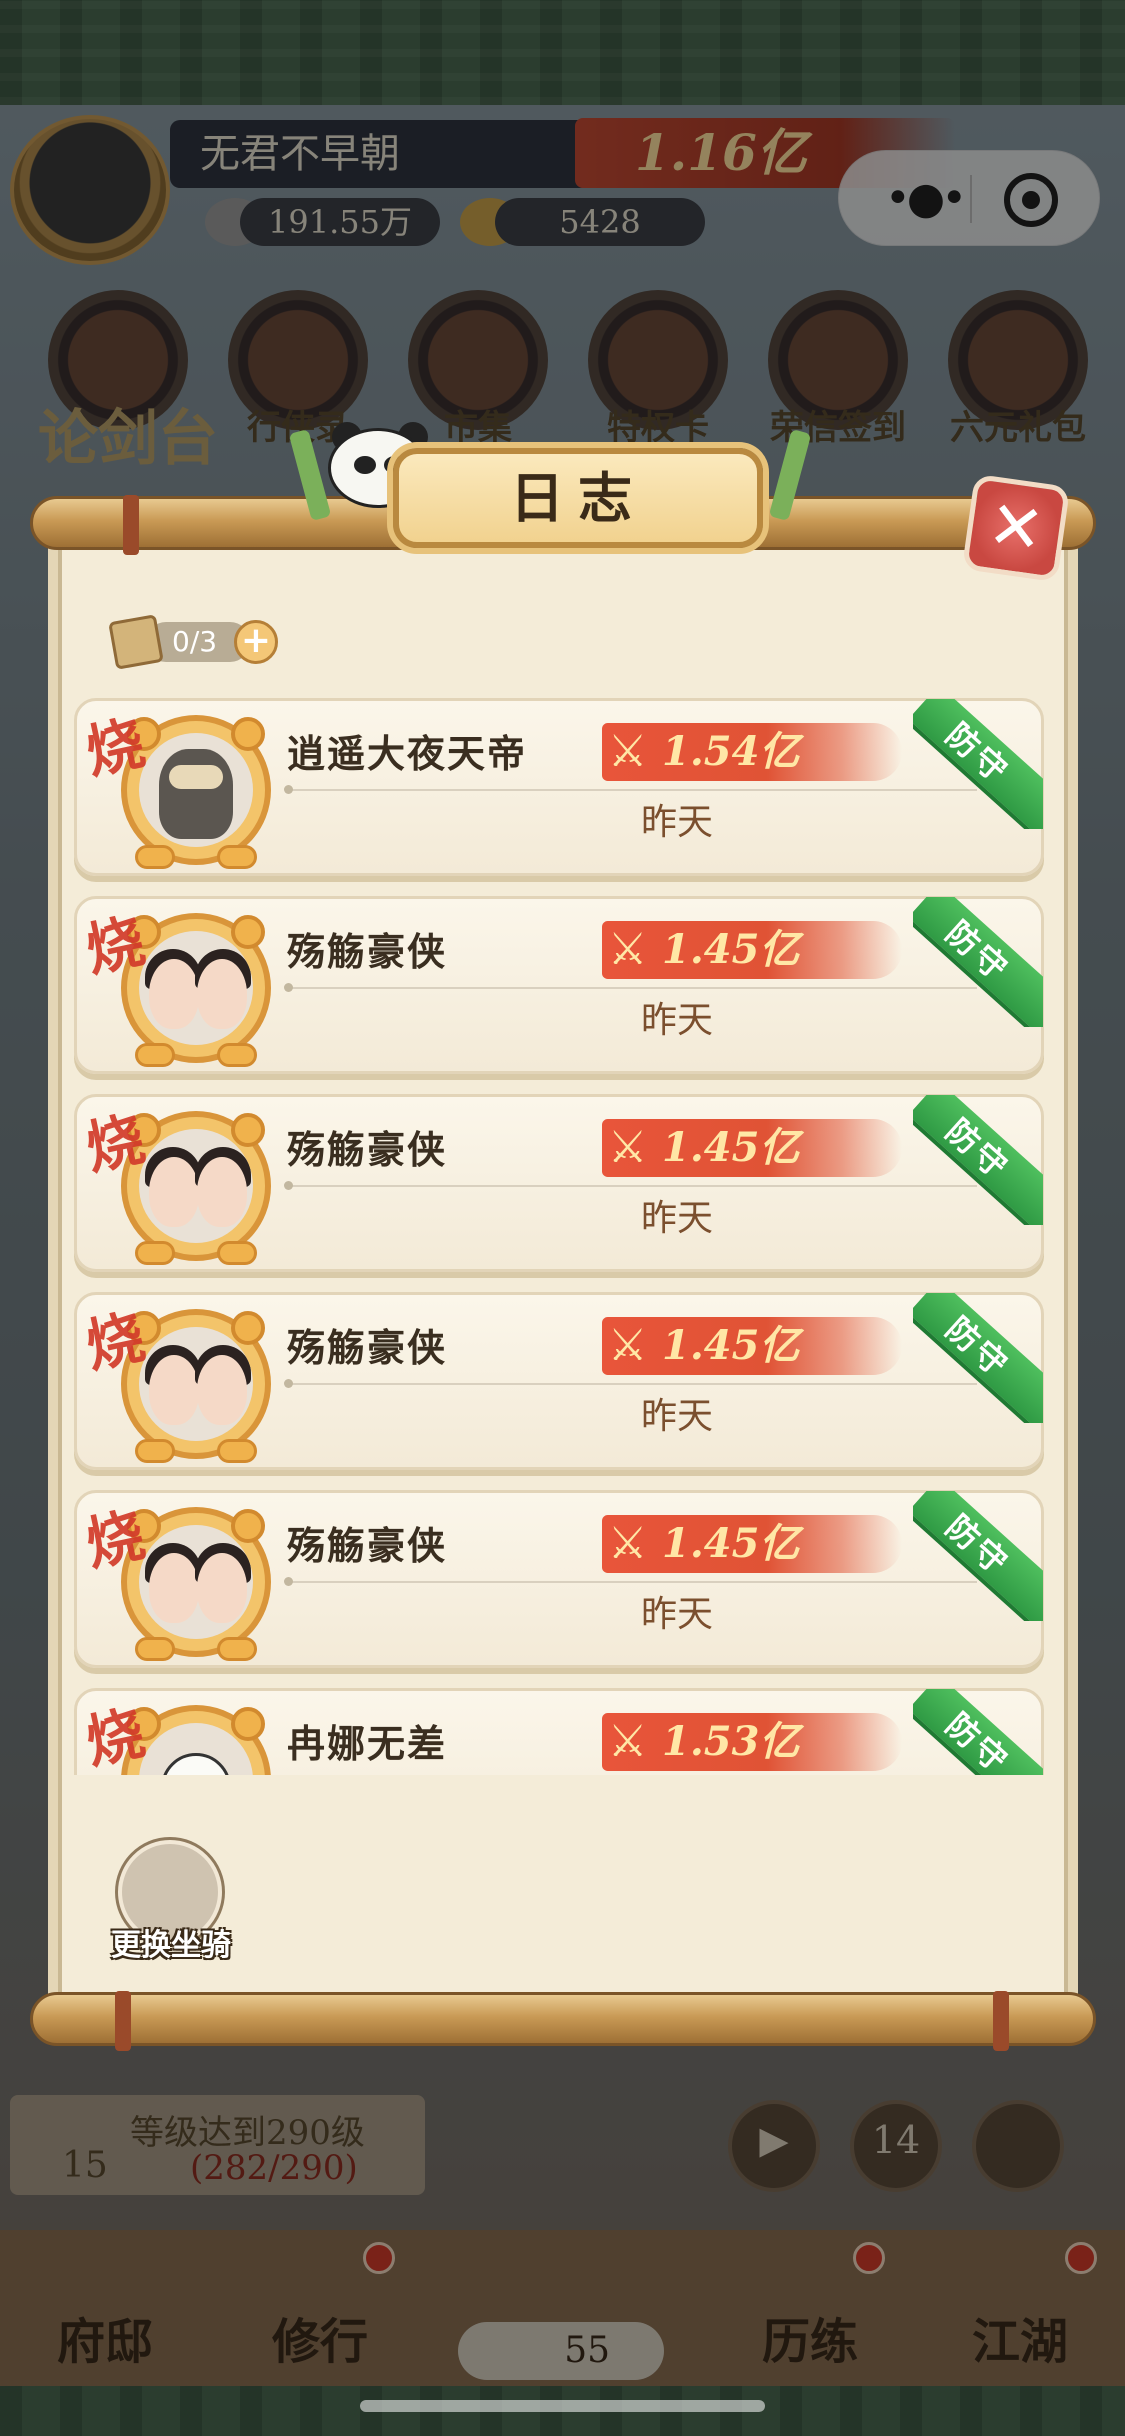 This screenshot has height=2436, width=1125. Describe the element at coordinates (731, 751) in the screenshot. I see `power-value: 1.54亿` at that location.